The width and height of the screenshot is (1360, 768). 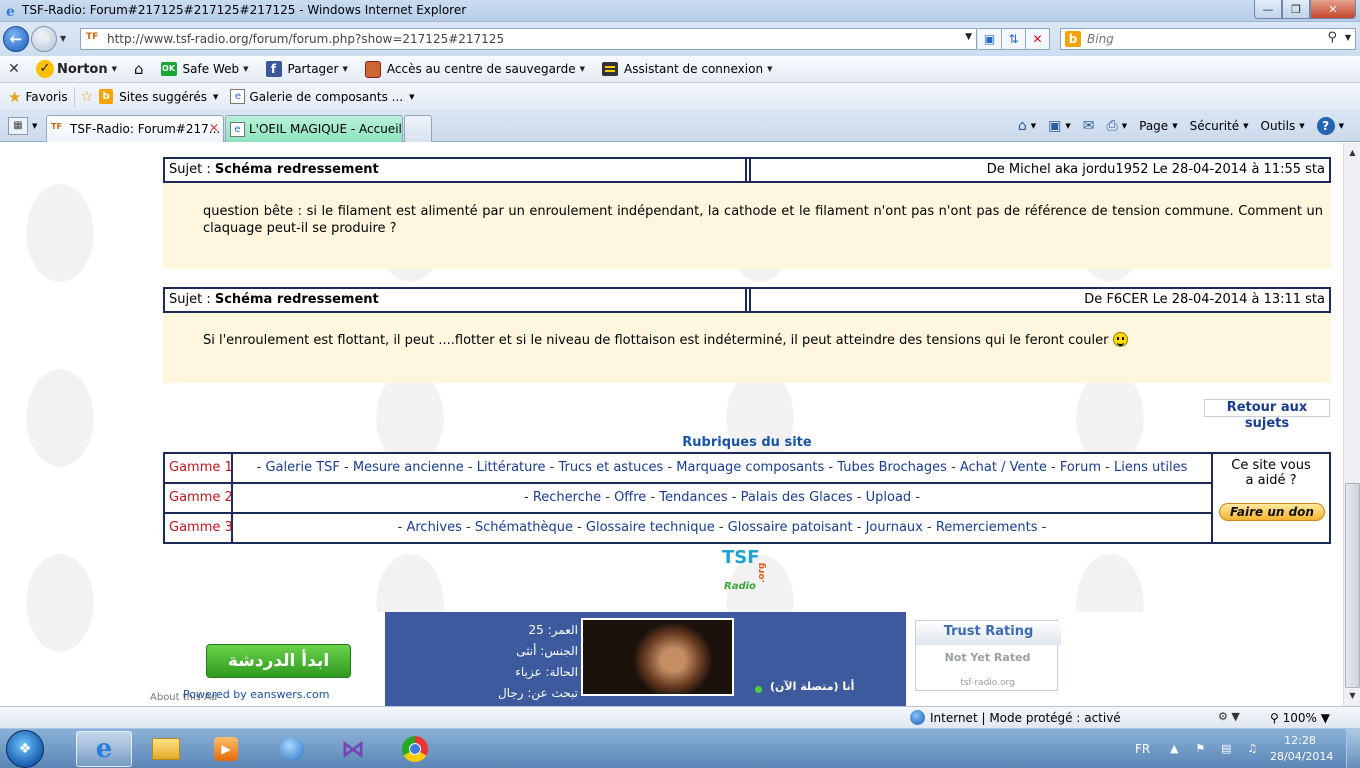 I want to click on taskbar-visual-studio-button: ⋈, so click(x=353, y=749).